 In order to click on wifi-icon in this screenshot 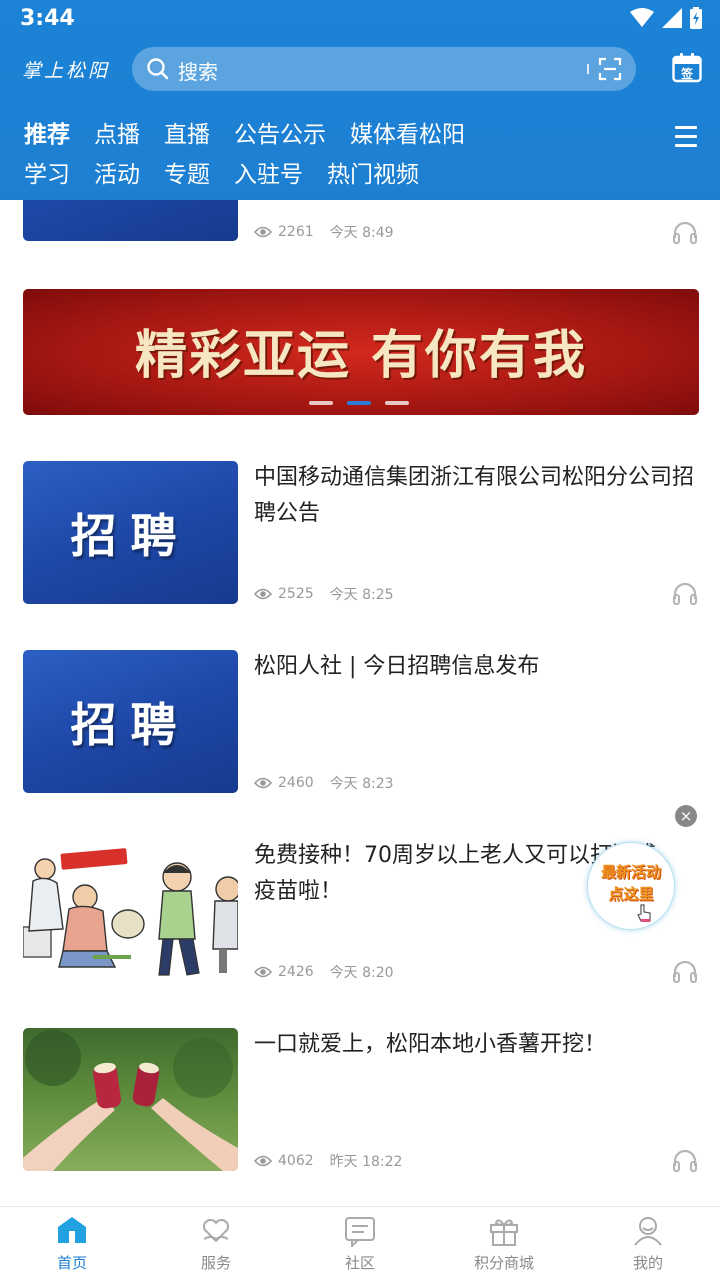, I will do `click(642, 17)`.